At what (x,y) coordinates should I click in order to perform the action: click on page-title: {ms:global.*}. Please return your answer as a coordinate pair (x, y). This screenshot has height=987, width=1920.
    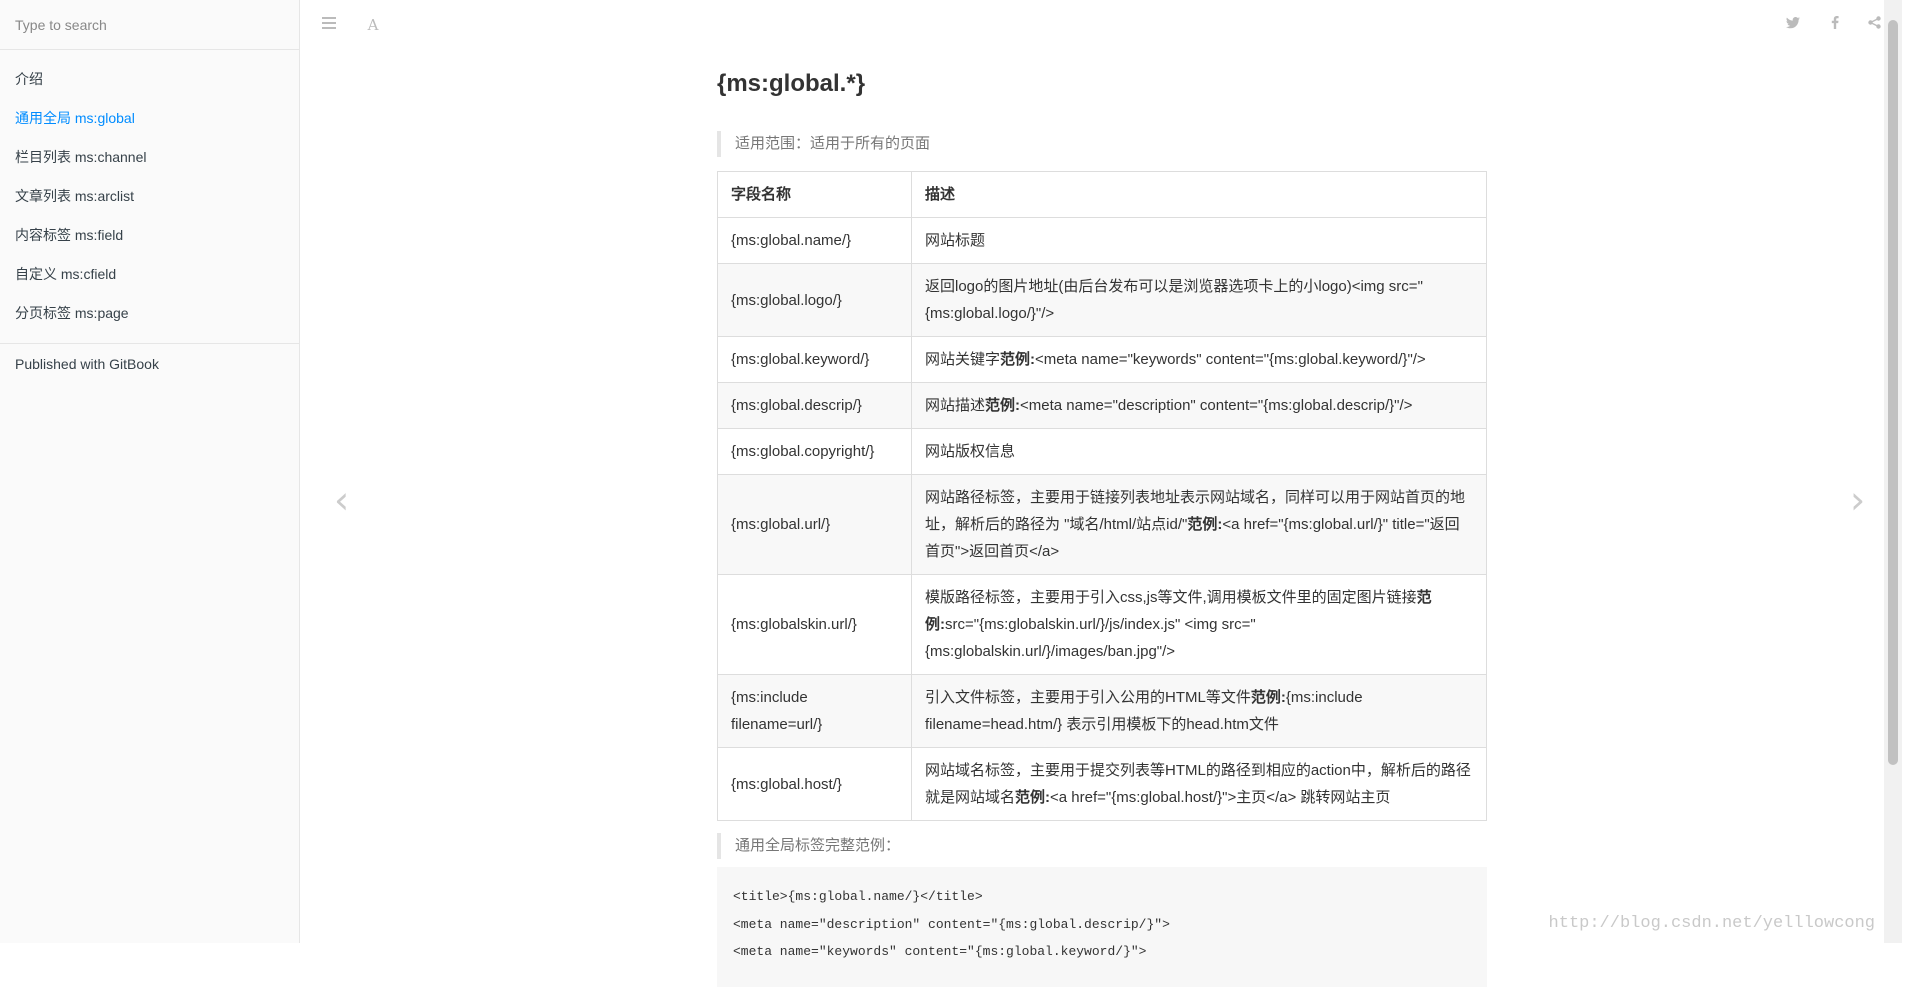
    Looking at the image, I should click on (791, 83).